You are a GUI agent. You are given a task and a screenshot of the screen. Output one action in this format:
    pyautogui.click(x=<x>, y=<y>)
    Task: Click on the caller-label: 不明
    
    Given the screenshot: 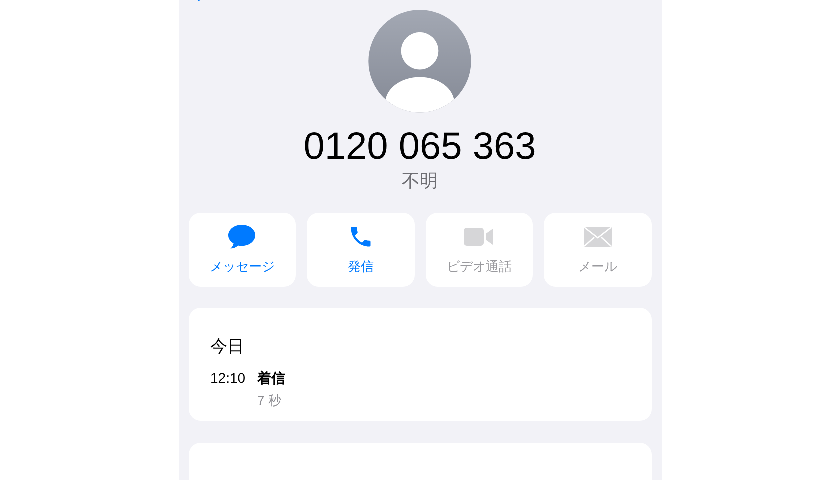 What is the action you would take?
    pyautogui.click(x=420, y=181)
    